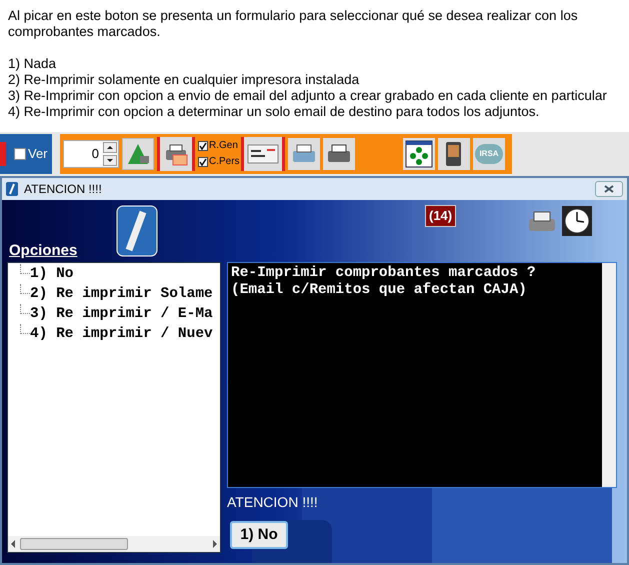 The height and width of the screenshot is (565, 629). I want to click on tab-marker-icon, so click(3, 154).